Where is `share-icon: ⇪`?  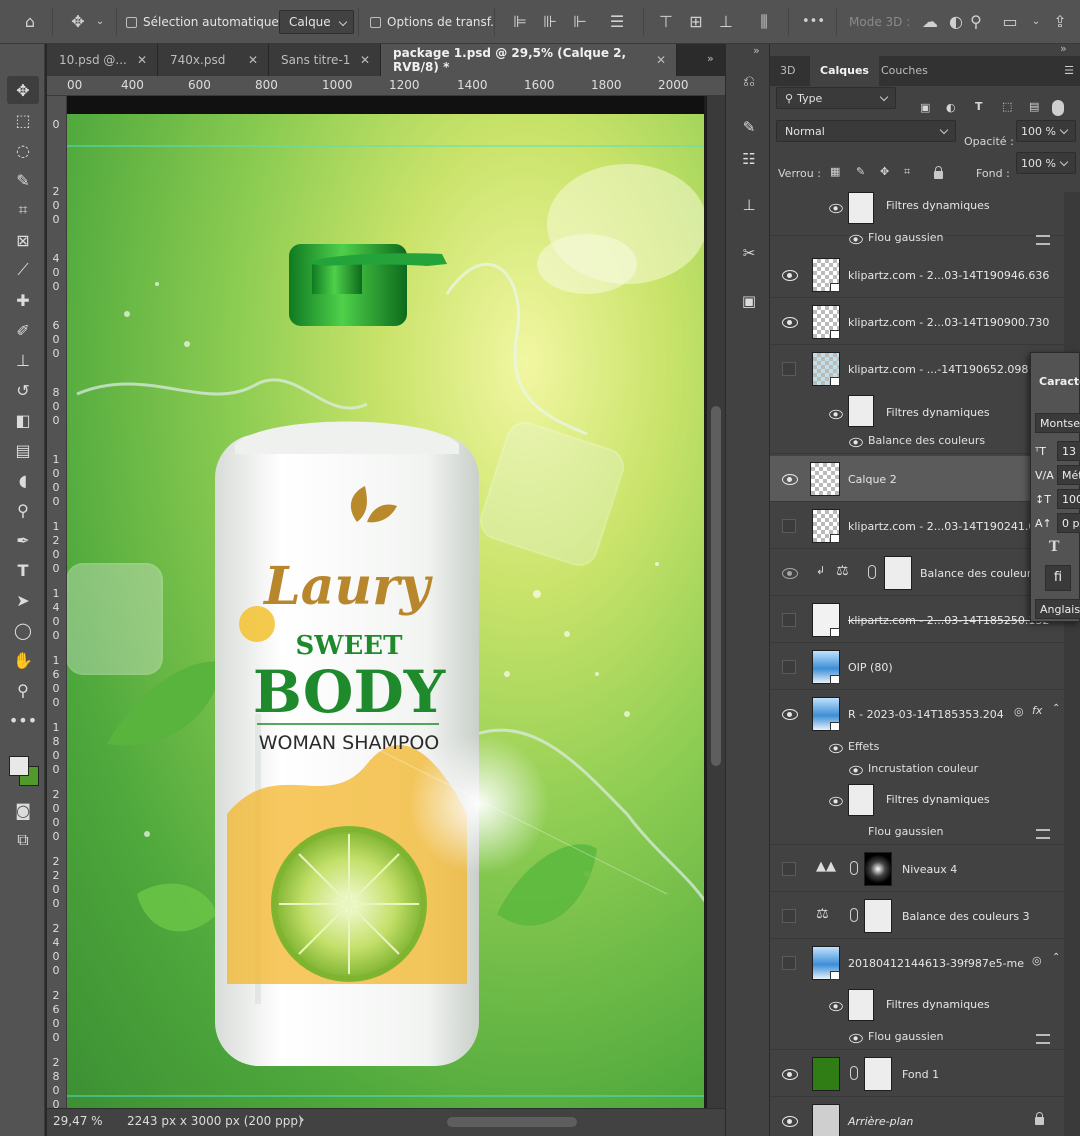
share-icon: ⇪ is located at coordinates (1060, 22).